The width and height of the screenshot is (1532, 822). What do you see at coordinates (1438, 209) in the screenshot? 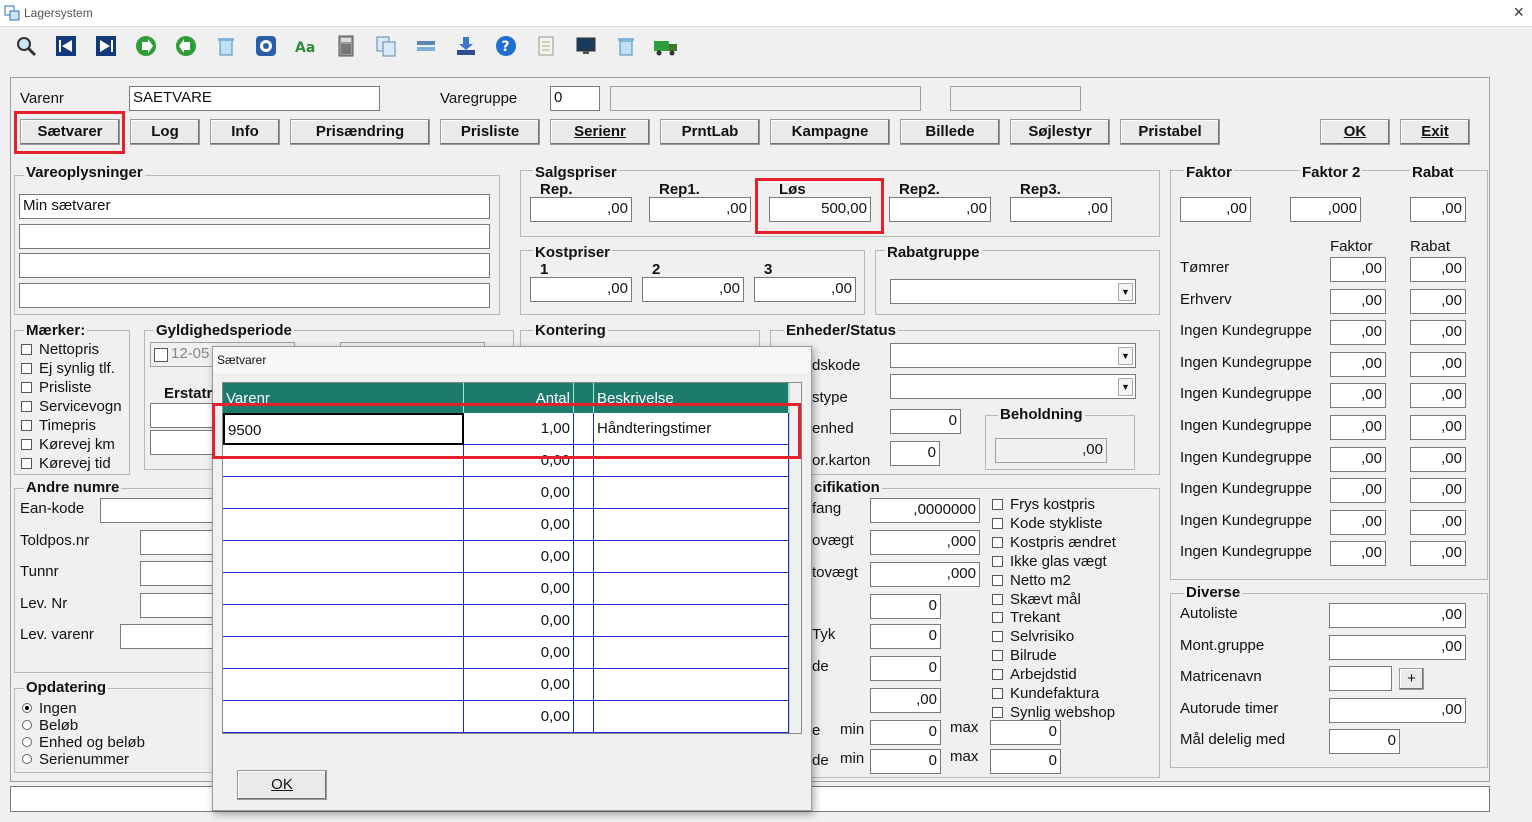
I see `rabat-field: ,00` at bounding box center [1438, 209].